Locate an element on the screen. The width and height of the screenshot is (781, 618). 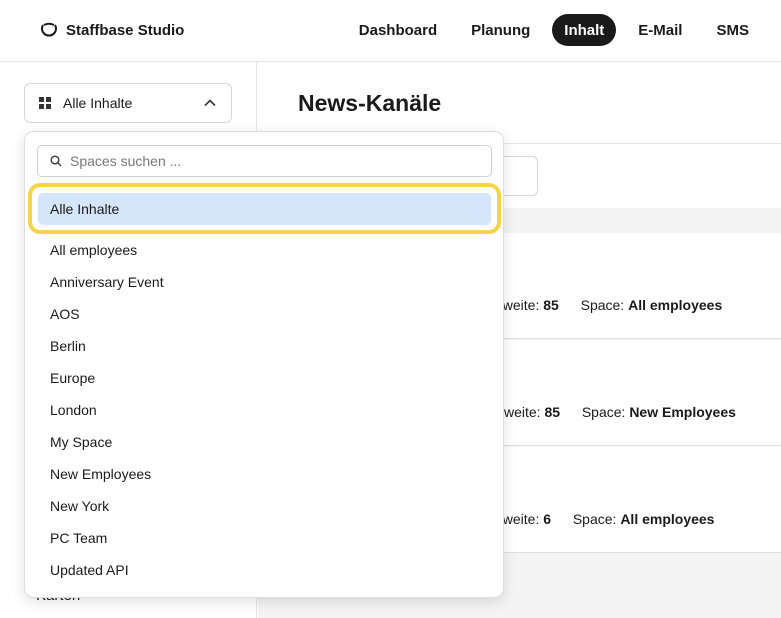
option-updated-api: Updated API is located at coordinates (265, 570).